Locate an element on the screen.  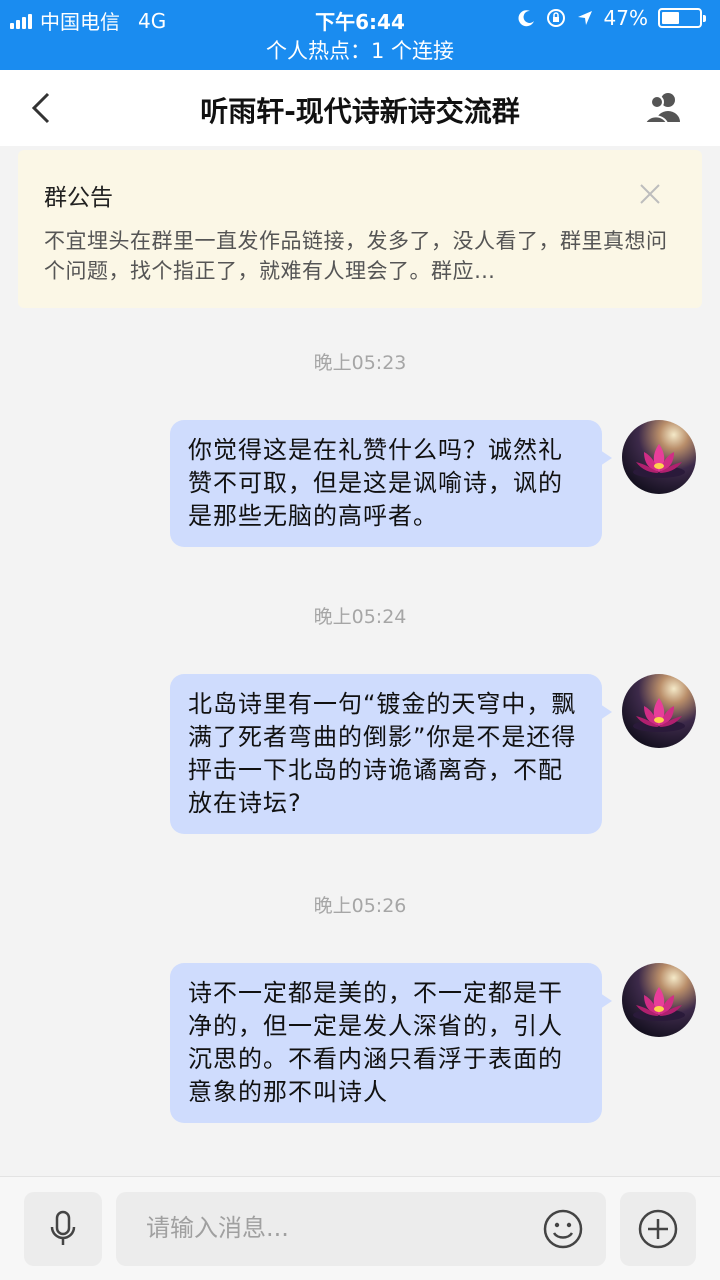
location-icon is located at coordinates (584, 18).